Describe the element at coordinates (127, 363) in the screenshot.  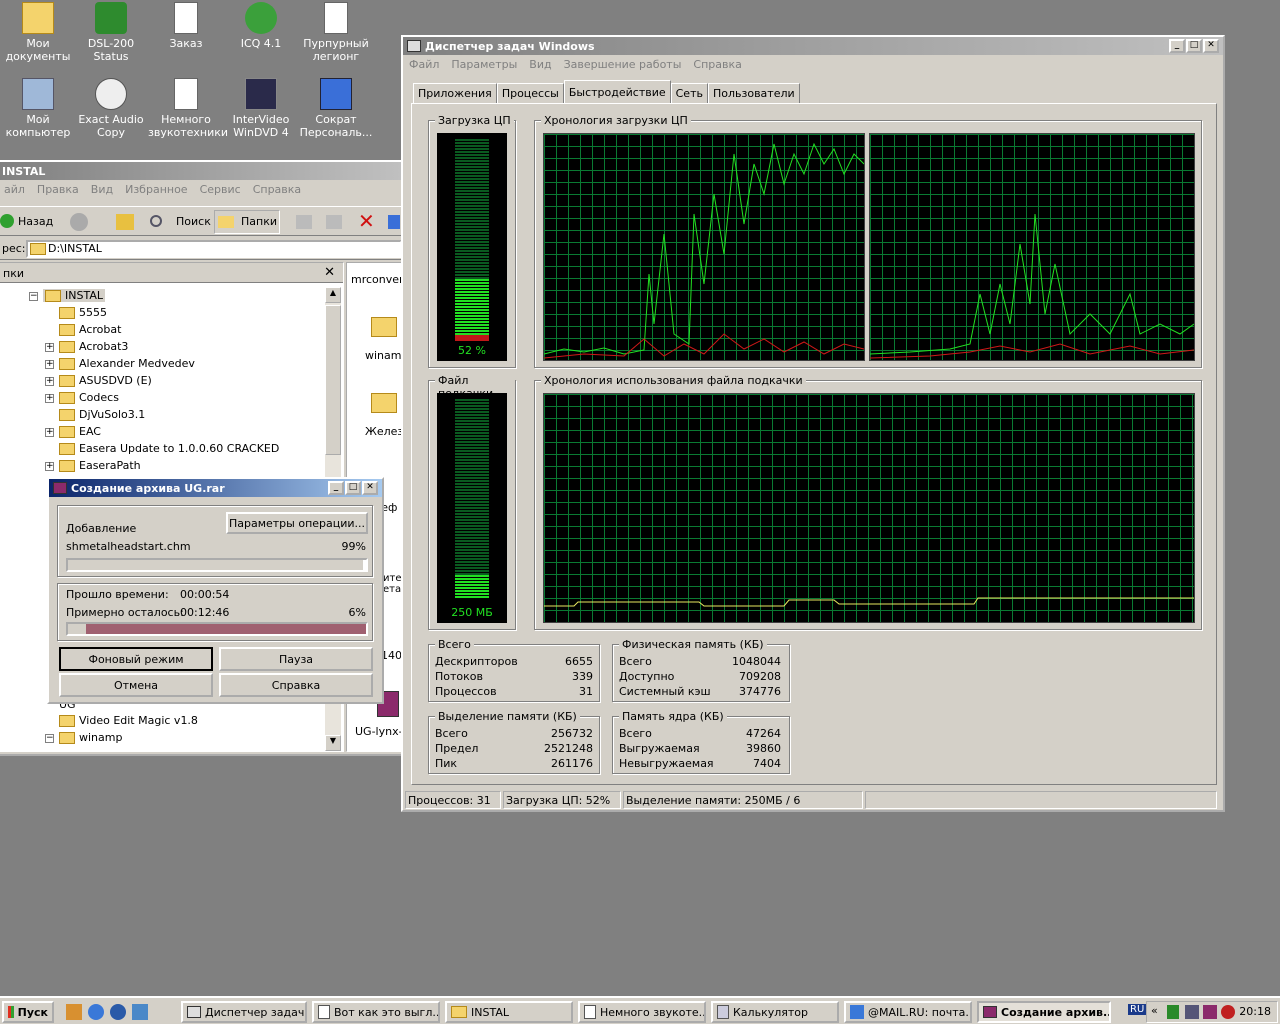
I see `tree-item: Alexander Medvedev` at that location.